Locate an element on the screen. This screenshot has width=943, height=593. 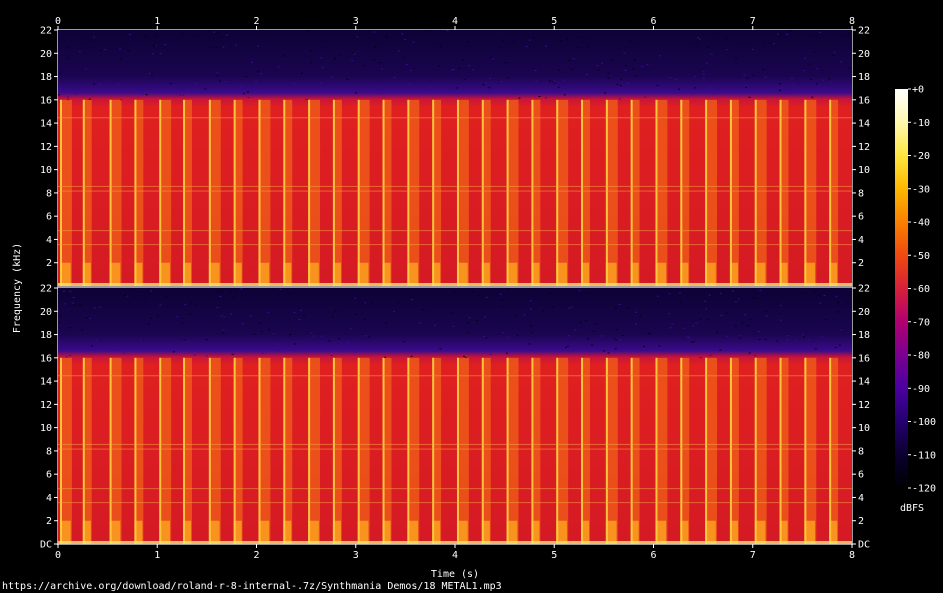
y-tick-label: 2 is located at coordinates (49, 521).